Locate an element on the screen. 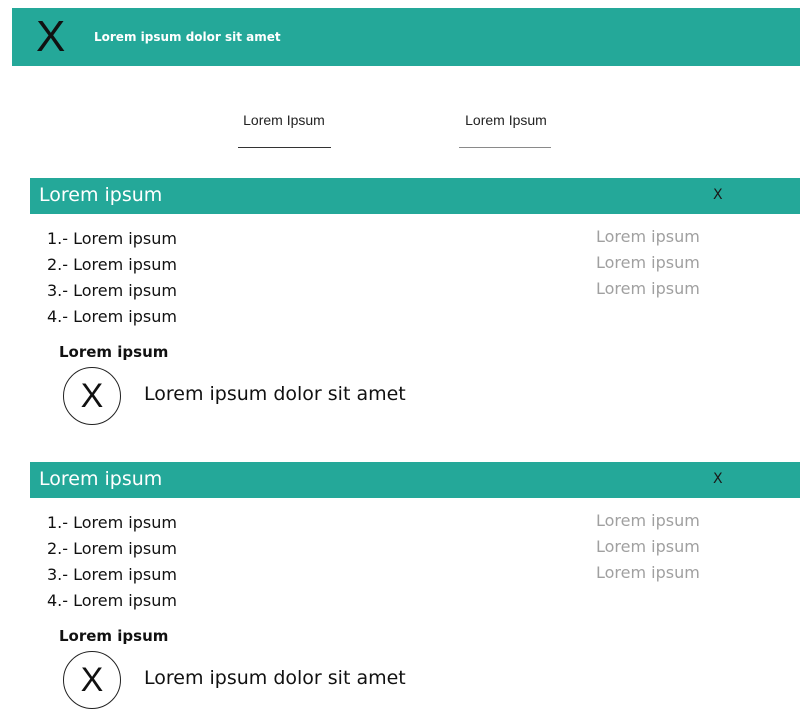 The image size is (800, 722). top-app-bar: X Lorem ipsum dolor sit amet is located at coordinates (406, 37).